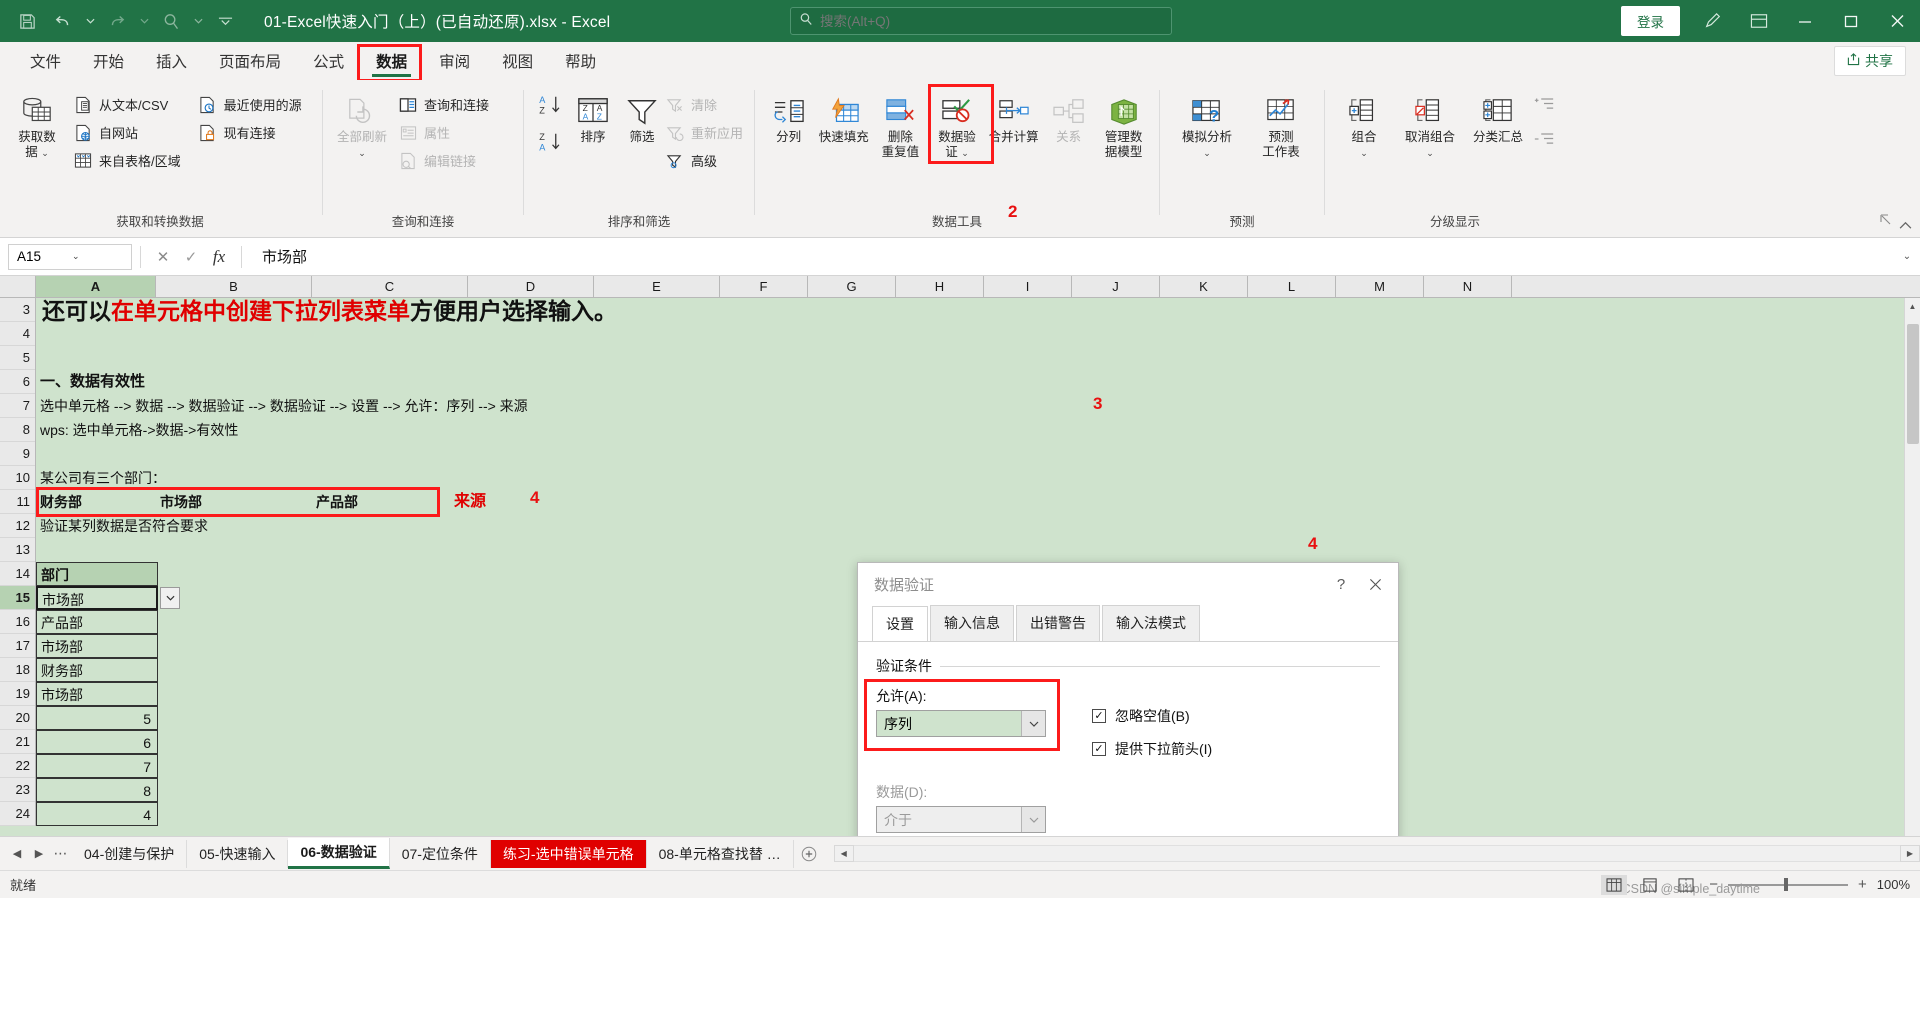 This screenshot has height=1031, width=1920. What do you see at coordinates (17, 598) in the screenshot?
I see `row-header-15: 15` at bounding box center [17, 598].